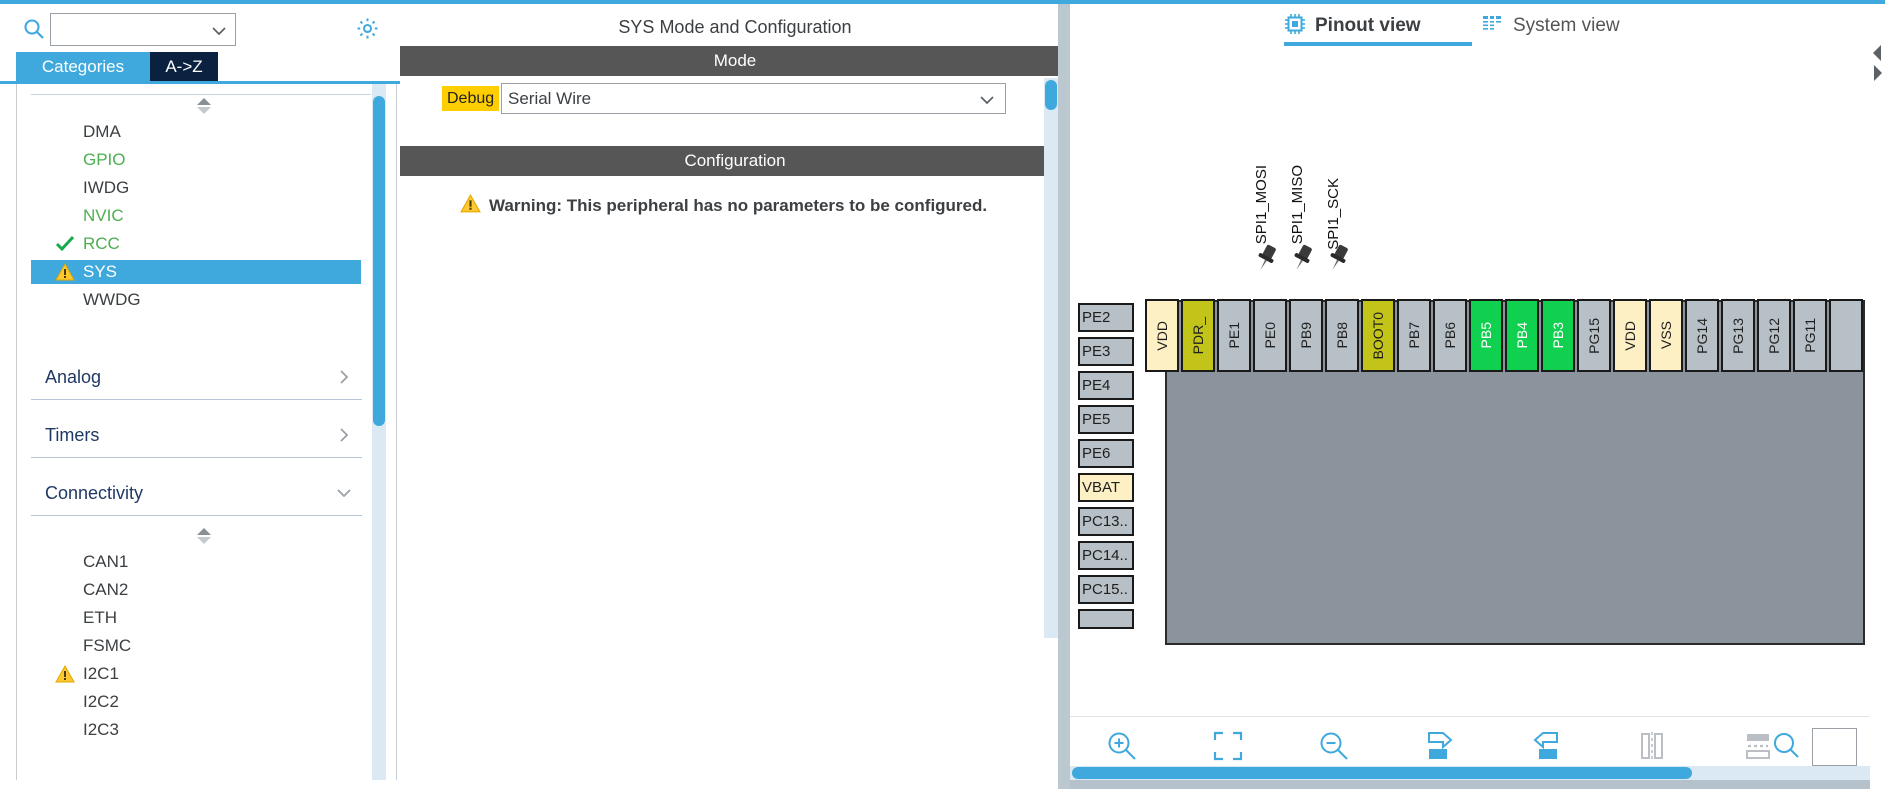 The height and width of the screenshot is (789, 1885). I want to click on pinout-search-input, so click(1834, 747).